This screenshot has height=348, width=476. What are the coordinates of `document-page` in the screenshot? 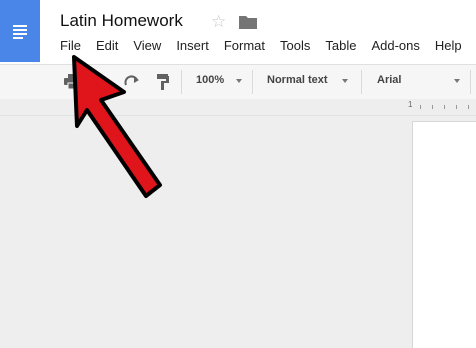 It's located at (444, 234).